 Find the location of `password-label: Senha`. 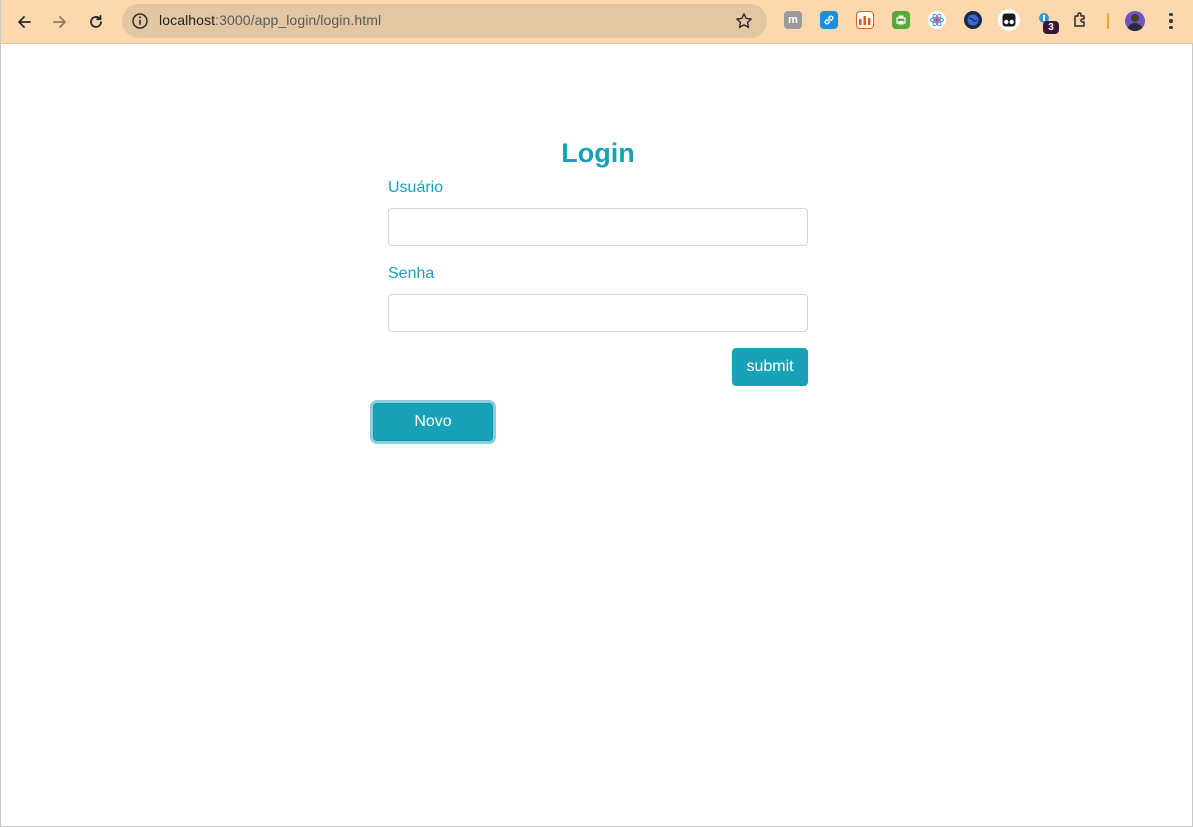

password-label: Senha is located at coordinates (411, 273).